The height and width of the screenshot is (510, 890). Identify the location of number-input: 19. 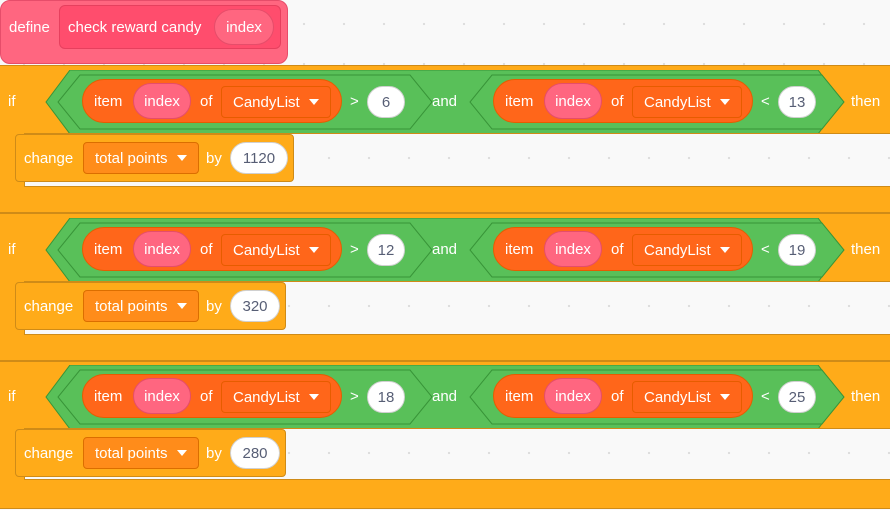
(797, 250).